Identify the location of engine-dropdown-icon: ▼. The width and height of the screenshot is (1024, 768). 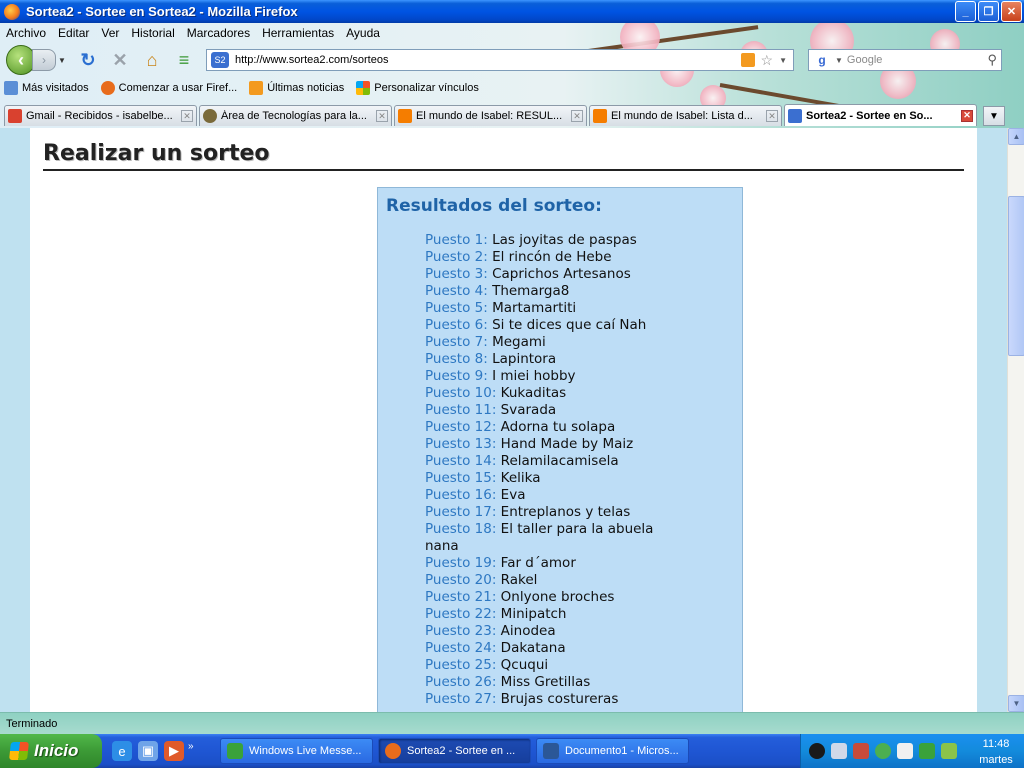
(839, 60).